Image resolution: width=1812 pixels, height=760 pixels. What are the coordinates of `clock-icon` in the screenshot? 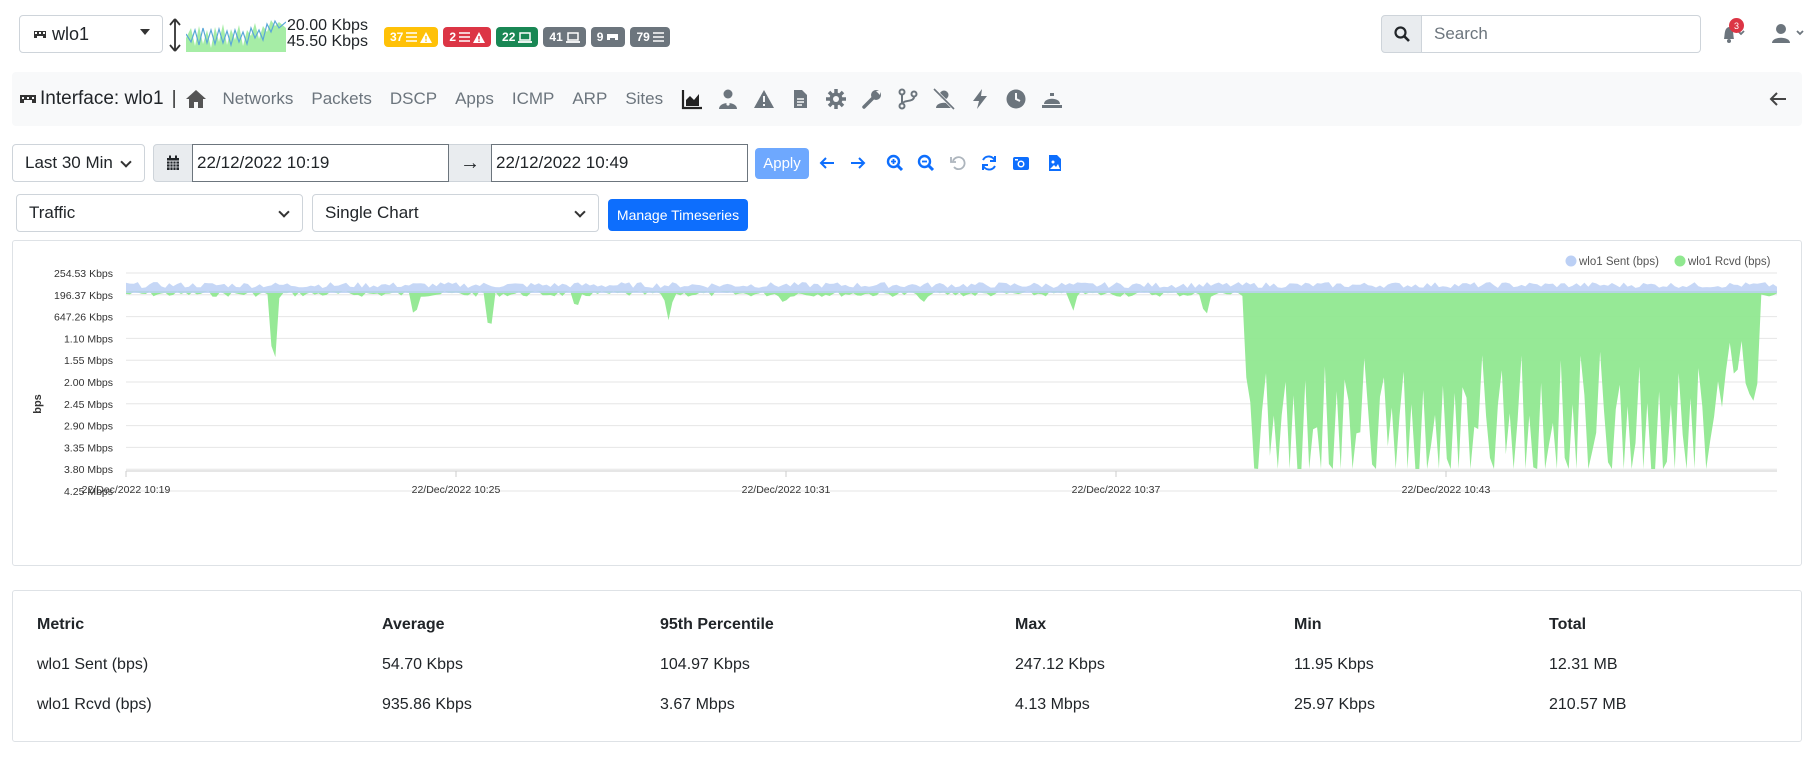 It's located at (1016, 99).